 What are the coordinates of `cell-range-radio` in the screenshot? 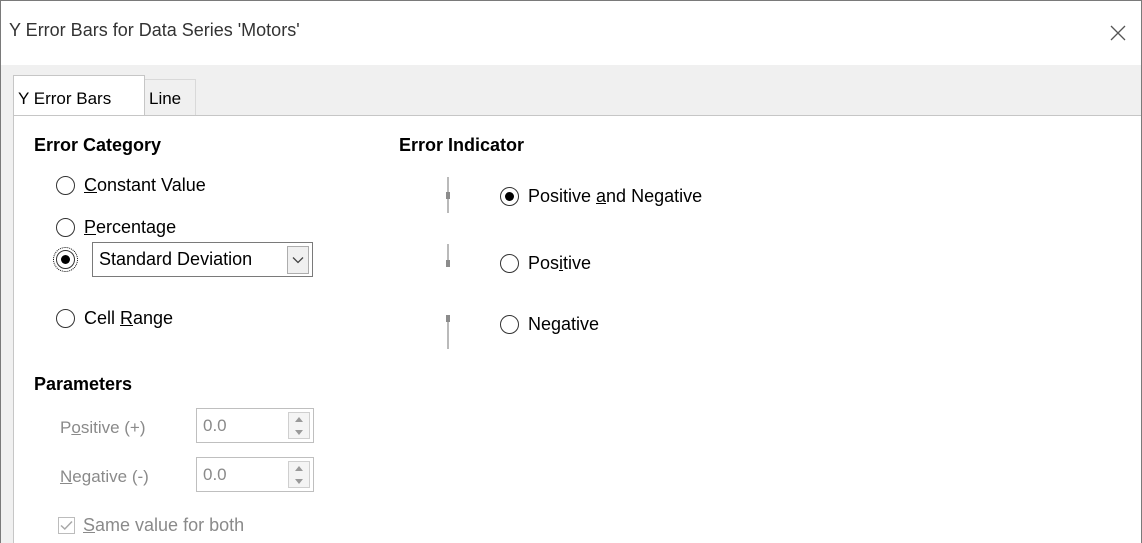 It's located at (65, 318).